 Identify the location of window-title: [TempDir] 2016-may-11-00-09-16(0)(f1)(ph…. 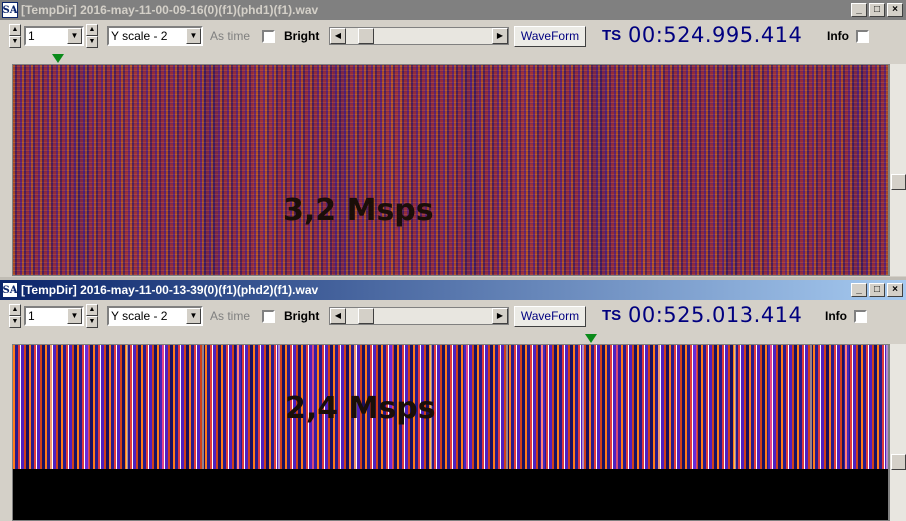
(170, 10).